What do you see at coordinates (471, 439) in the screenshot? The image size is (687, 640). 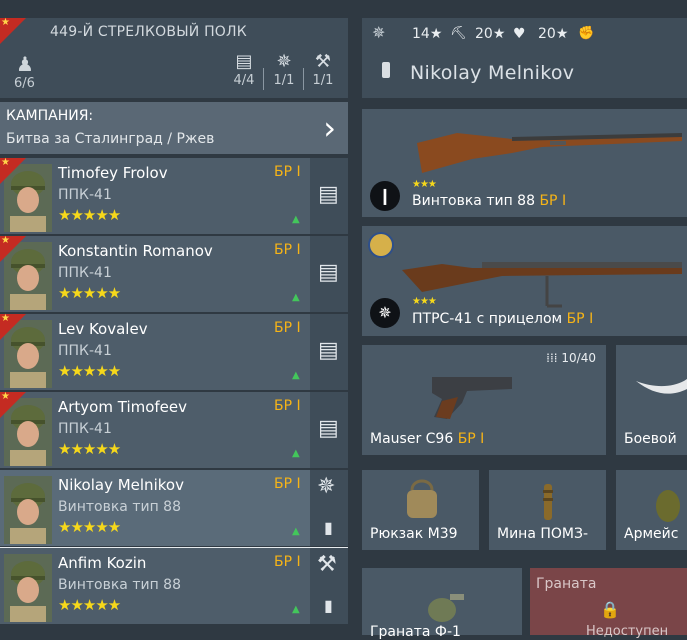 I see `pistol-br: БР I` at bounding box center [471, 439].